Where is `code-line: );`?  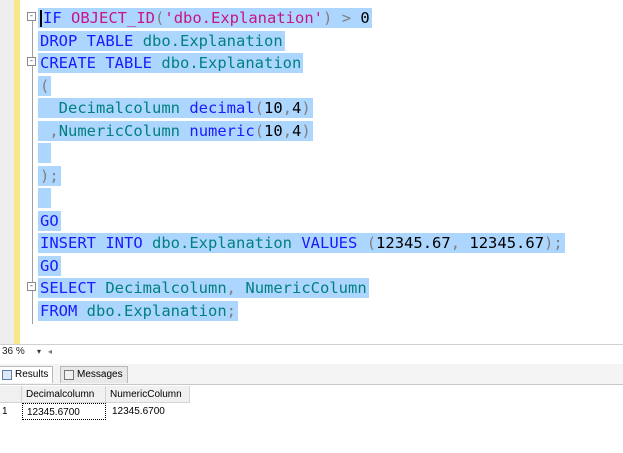 code-line: ); is located at coordinates (49, 176).